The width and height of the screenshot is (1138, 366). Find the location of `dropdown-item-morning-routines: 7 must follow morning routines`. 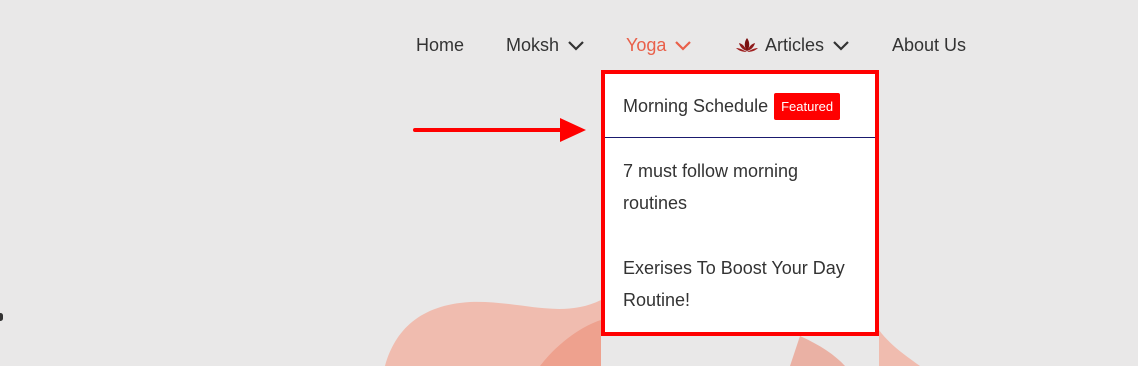

dropdown-item-morning-routines: 7 must follow morning routines is located at coordinates (740, 187).